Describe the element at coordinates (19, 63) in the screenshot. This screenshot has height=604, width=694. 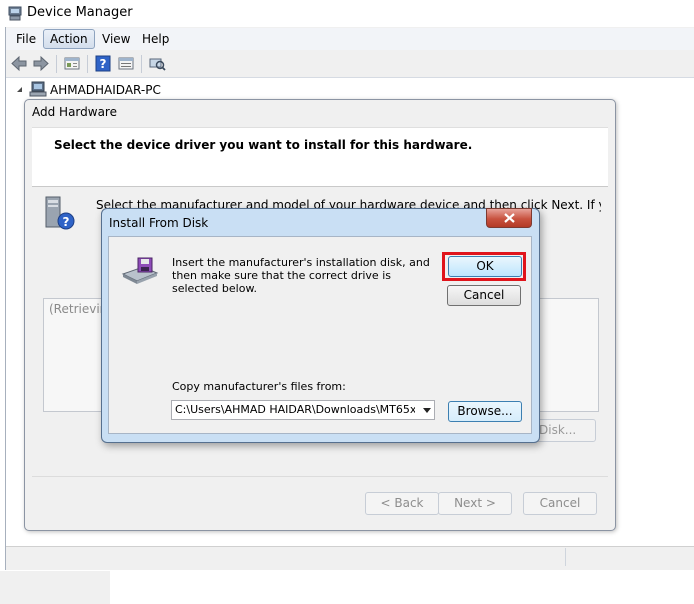
I see `back-arrow-icon` at that location.